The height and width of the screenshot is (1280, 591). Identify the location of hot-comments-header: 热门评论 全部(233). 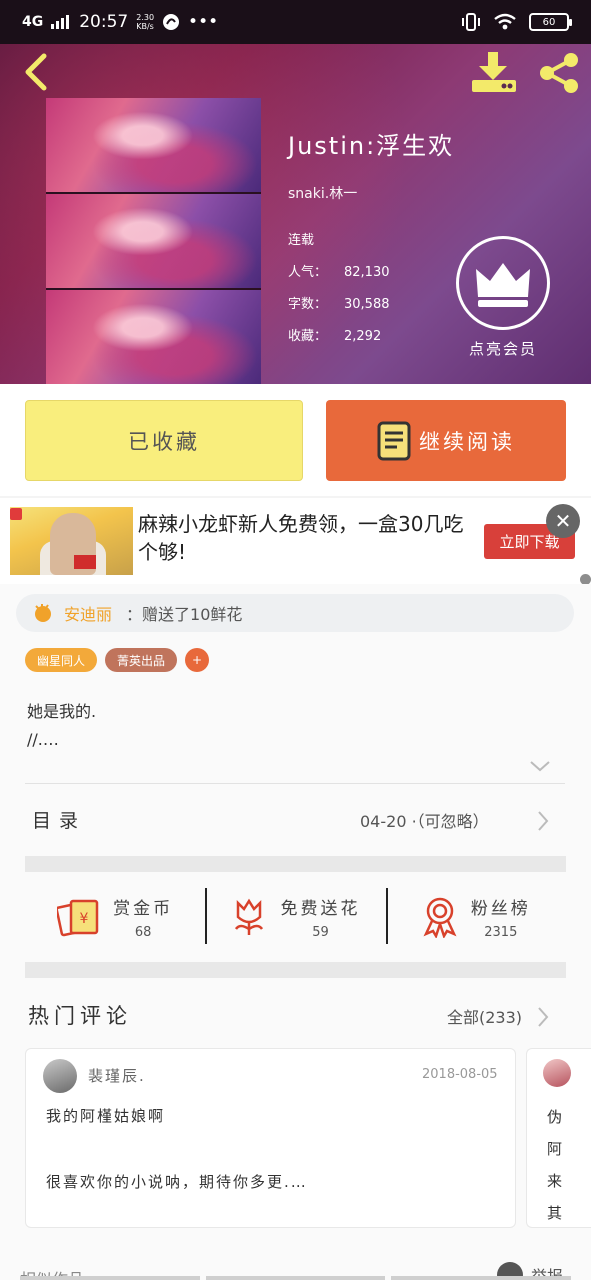
(295, 1017).